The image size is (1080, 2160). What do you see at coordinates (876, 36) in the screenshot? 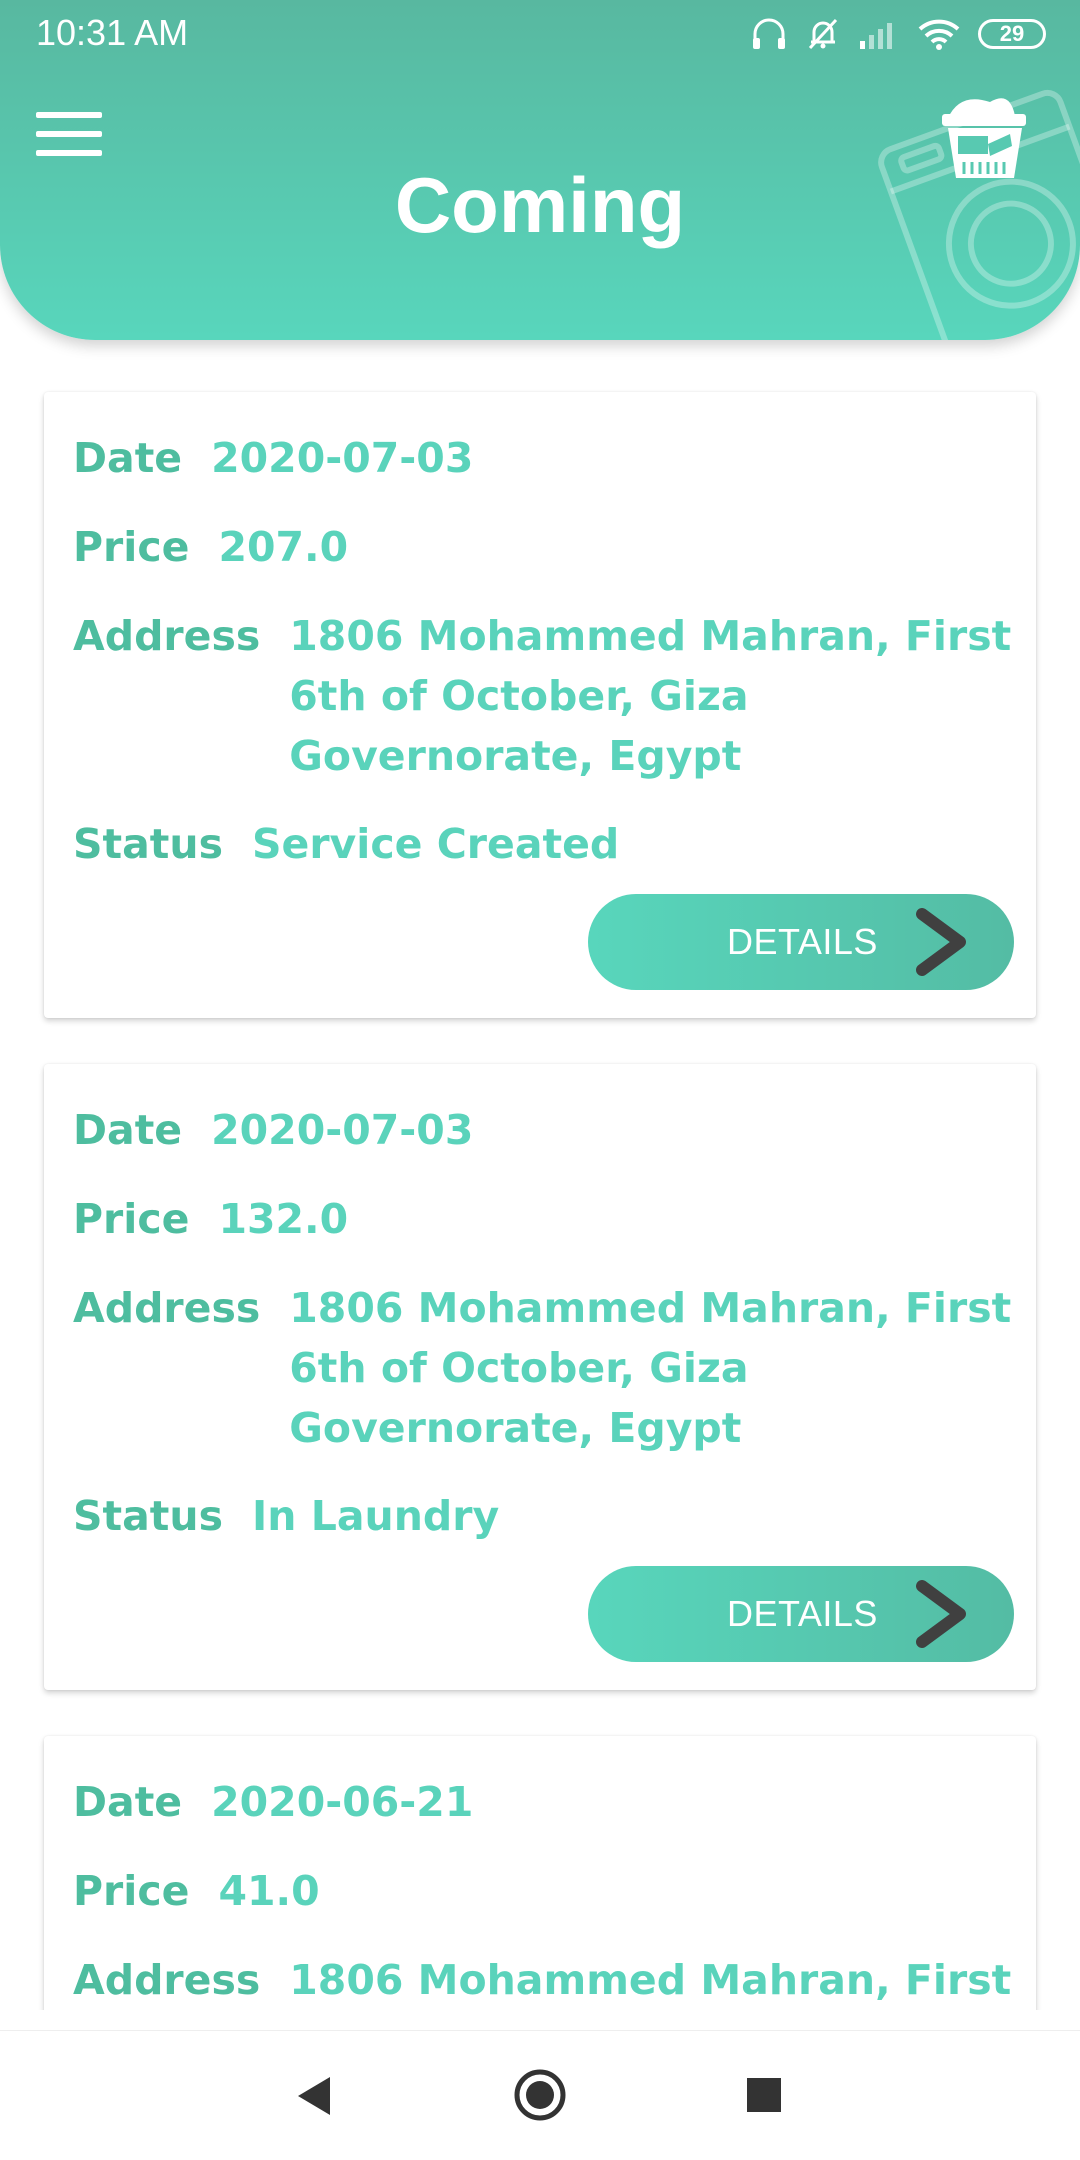
I see `signal-icon` at bounding box center [876, 36].